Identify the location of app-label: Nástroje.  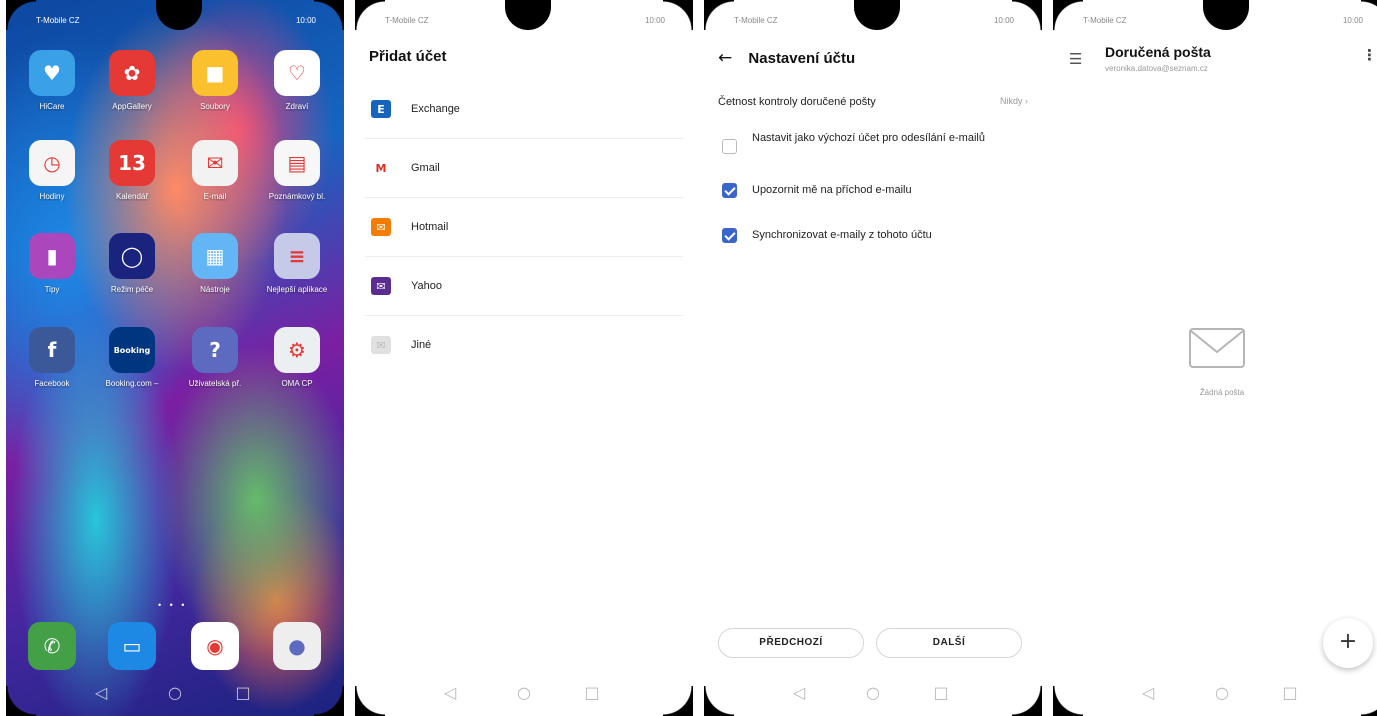
(215, 289).